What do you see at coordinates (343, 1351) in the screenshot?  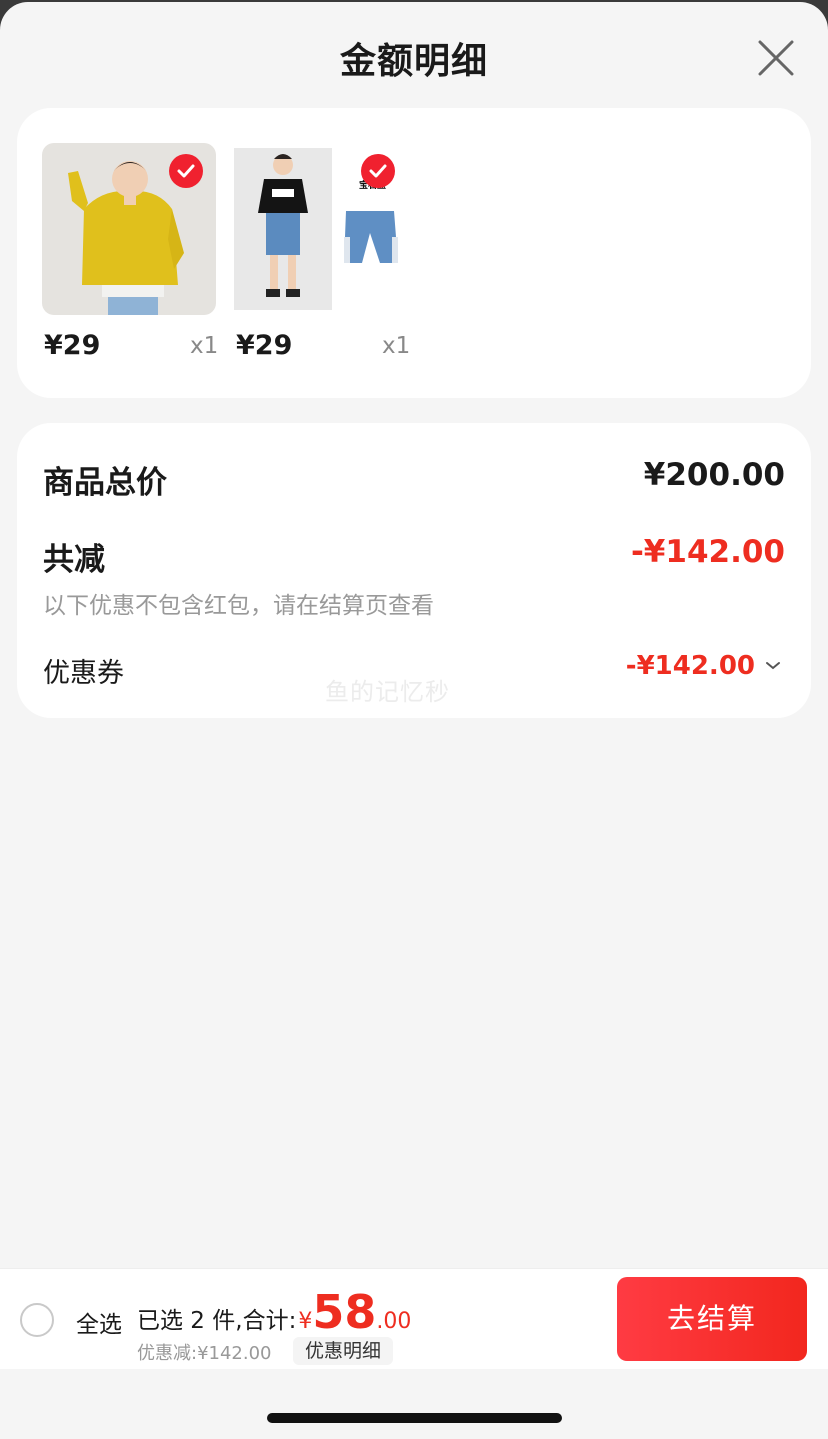 I see `discount-detail-button: 优惠明细` at bounding box center [343, 1351].